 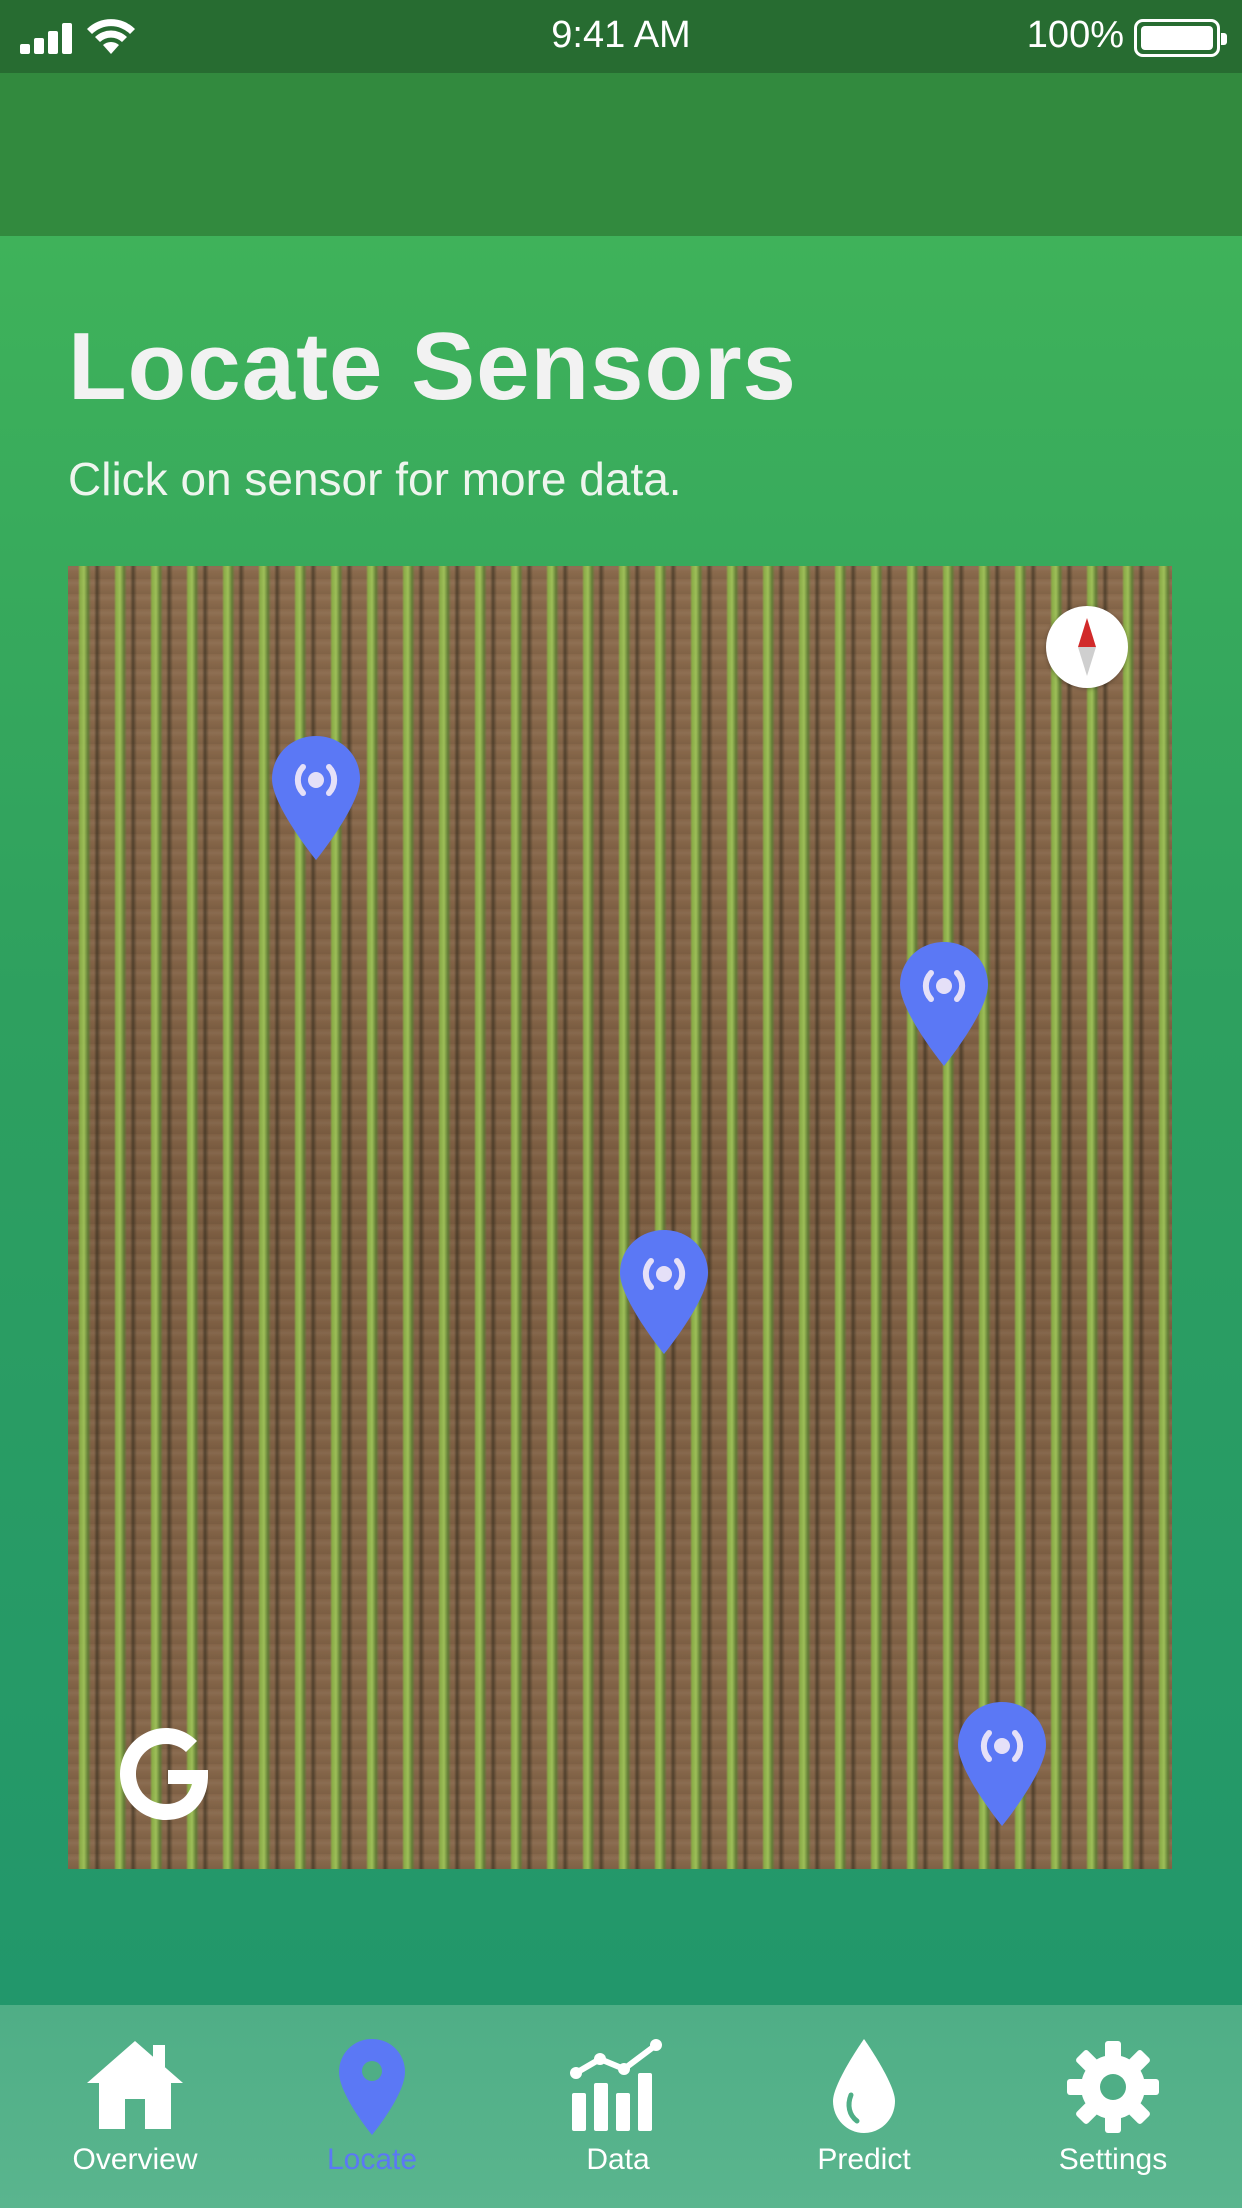 What do you see at coordinates (135, 2159) in the screenshot?
I see `tab-label: Overview` at bounding box center [135, 2159].